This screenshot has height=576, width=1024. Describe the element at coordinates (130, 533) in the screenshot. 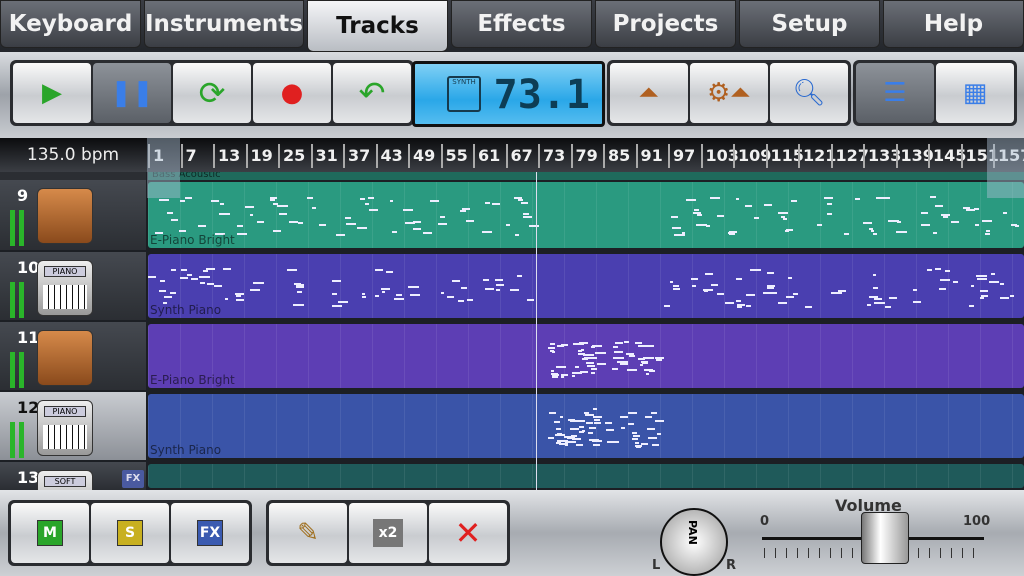

I see `solo-button: S` at that location.